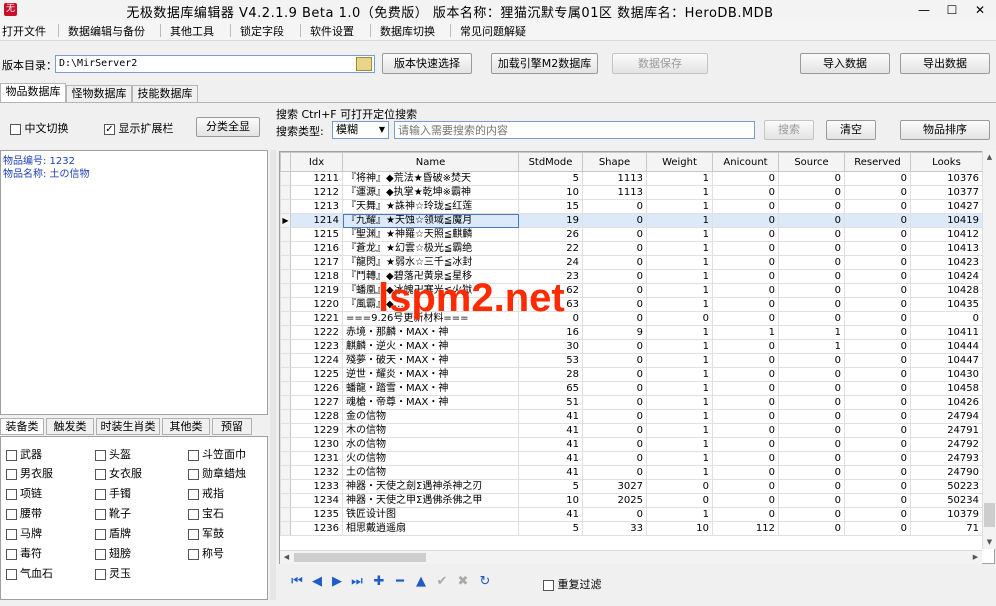 This screenshot has width=996, height=606. Describe the element at coordinates (550, 192) in the screenshot. I see `table-cell: 10` at that location.